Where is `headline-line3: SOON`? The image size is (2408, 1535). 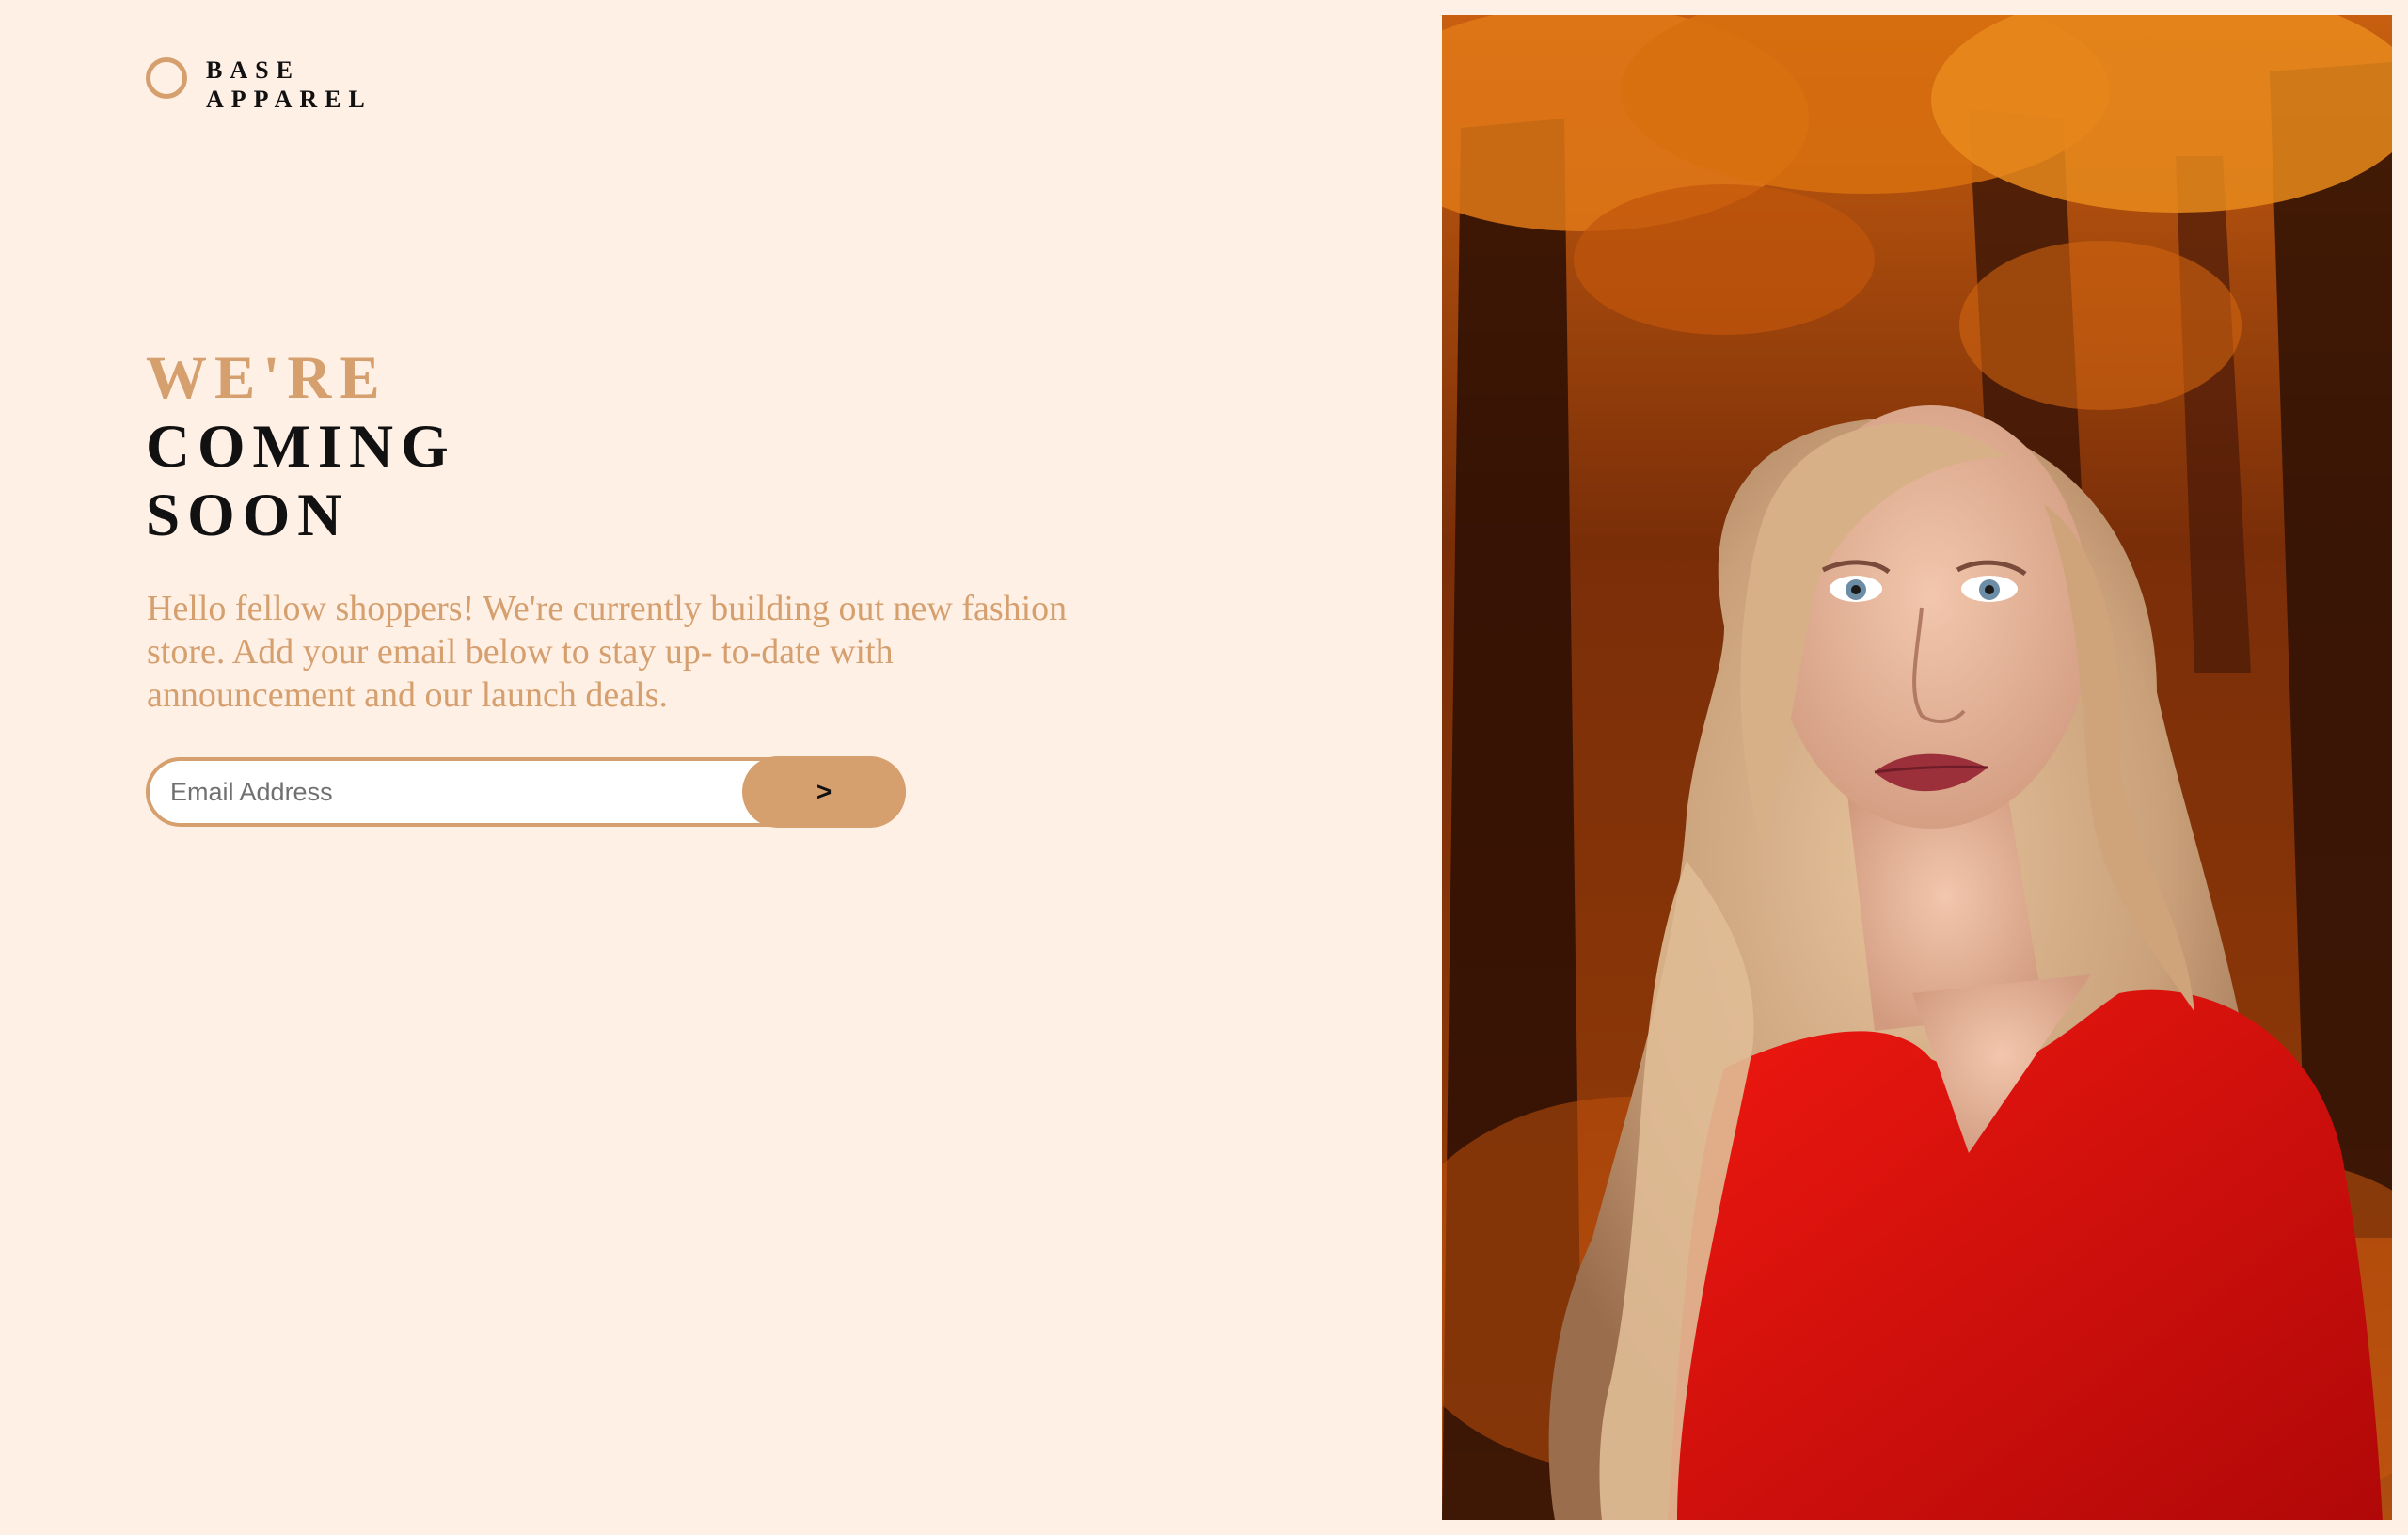
headline-line3: SOON is located at coordinates (248, 515).